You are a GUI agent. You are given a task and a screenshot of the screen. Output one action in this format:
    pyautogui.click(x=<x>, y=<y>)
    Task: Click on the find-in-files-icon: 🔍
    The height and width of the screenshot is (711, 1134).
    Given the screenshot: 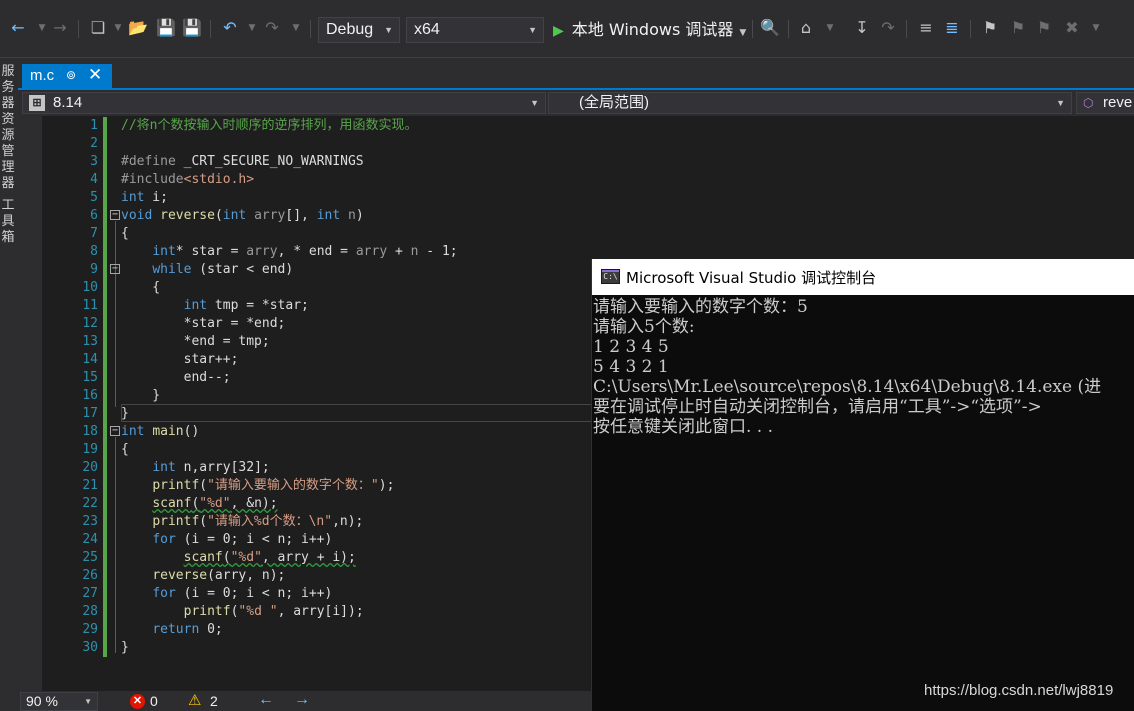 What is the action you would take?
    pyautogui.click(x=770, y=28)
    